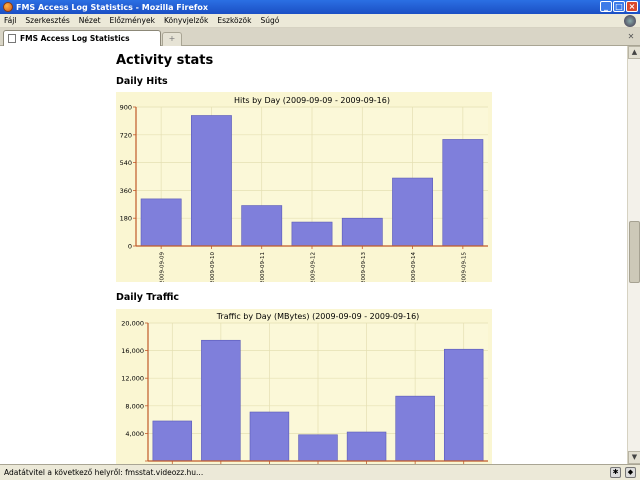  I want to click on traffic-ytick-label: 16,000, so click(132, 351).